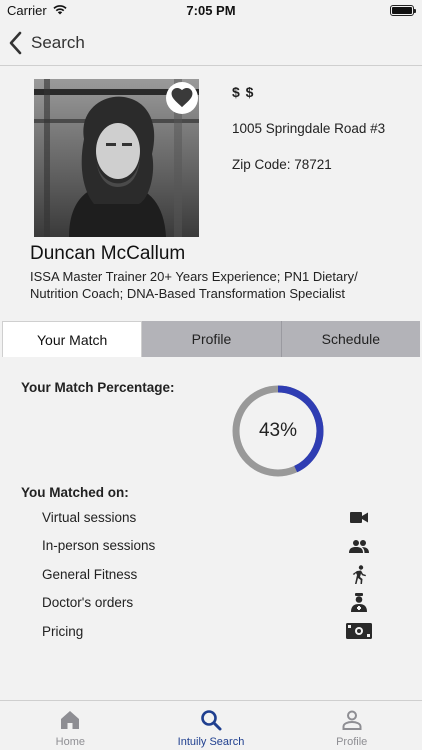 This screenshot has width=422, height=750. What do you see at coordinates (99, 546) in the screenshot?
I see `criterion-label: In-person sessions` at bounding box center [99, 546].